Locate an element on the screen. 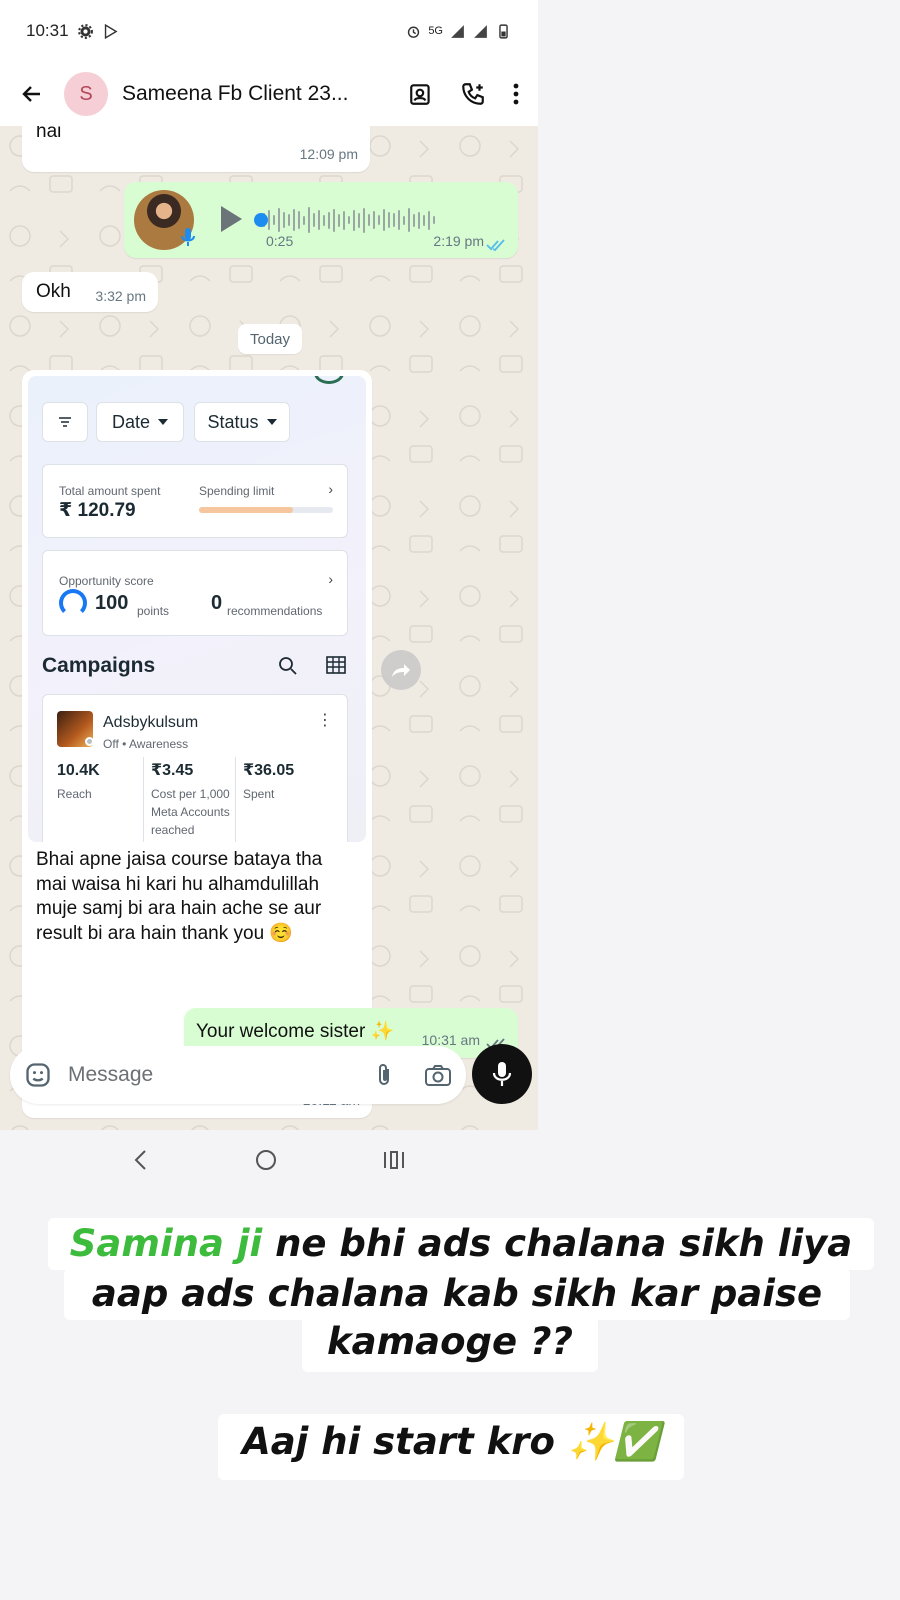  total-spent-value: ₹ 120.79 is located at coordinates (97, 510).